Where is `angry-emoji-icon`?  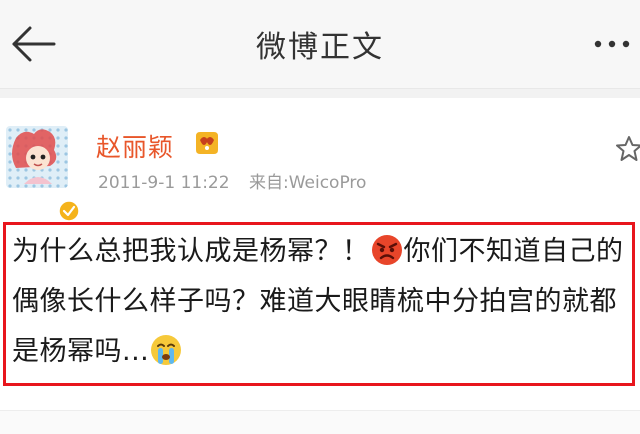 angry-emoji-icon is located at coordinates (386, 249).